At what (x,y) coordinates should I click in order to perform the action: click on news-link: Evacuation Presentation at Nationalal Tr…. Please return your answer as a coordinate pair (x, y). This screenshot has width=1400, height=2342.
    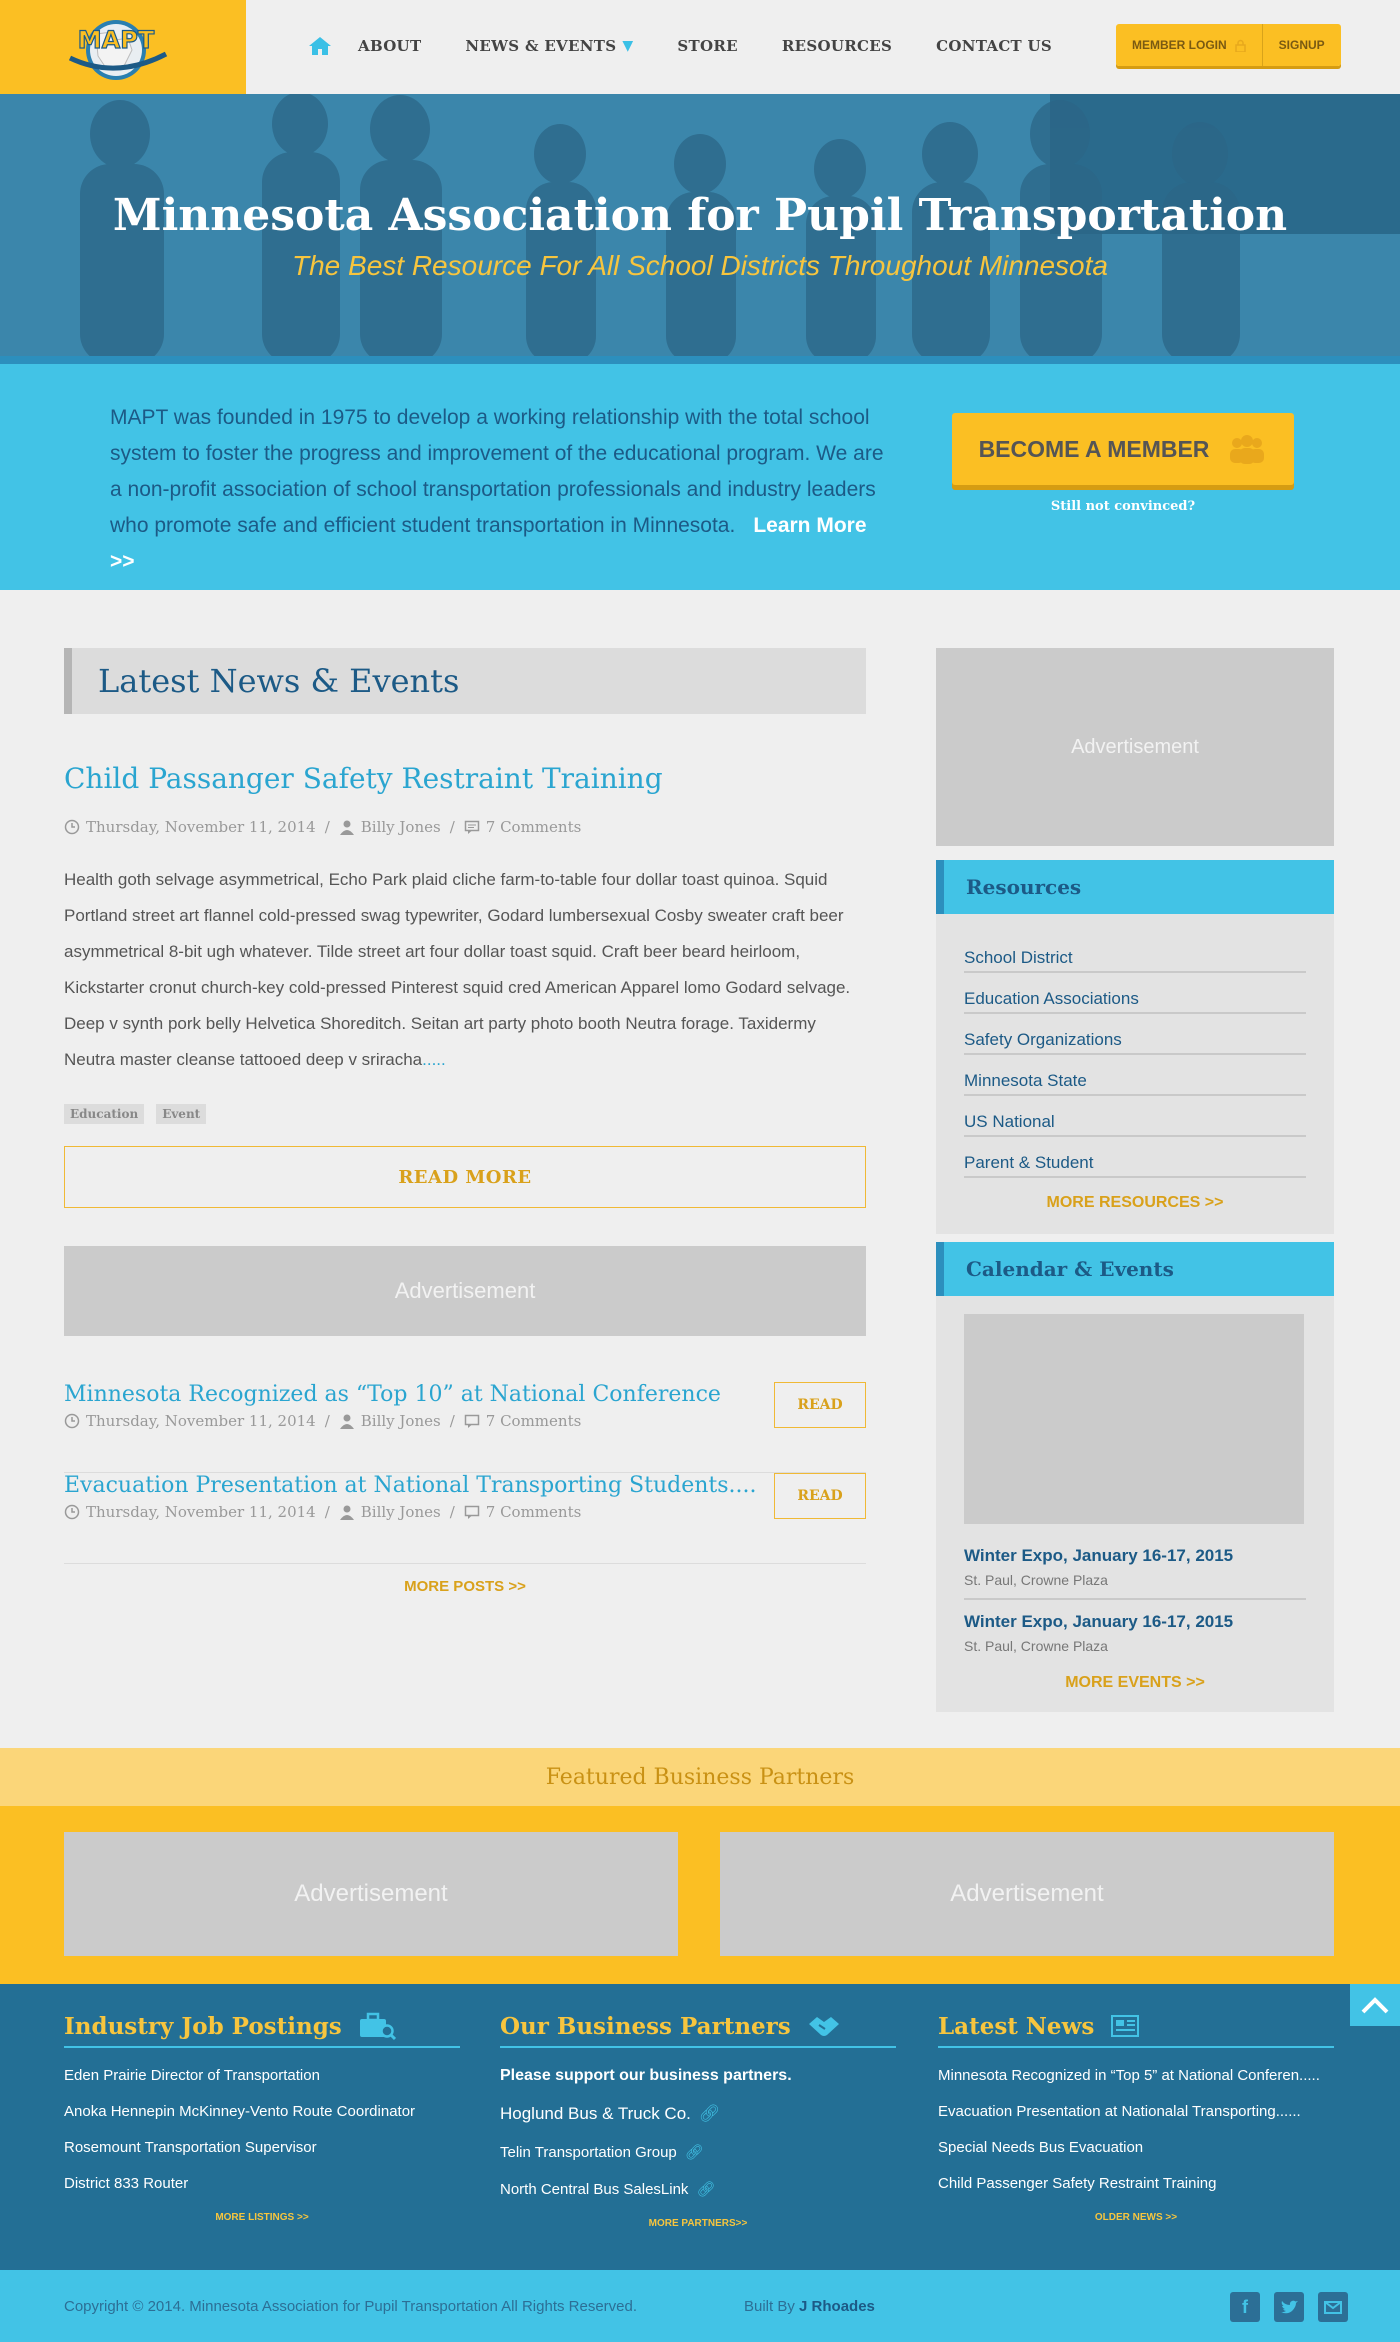
    Looking at the image, I should click on (1136, 2111).